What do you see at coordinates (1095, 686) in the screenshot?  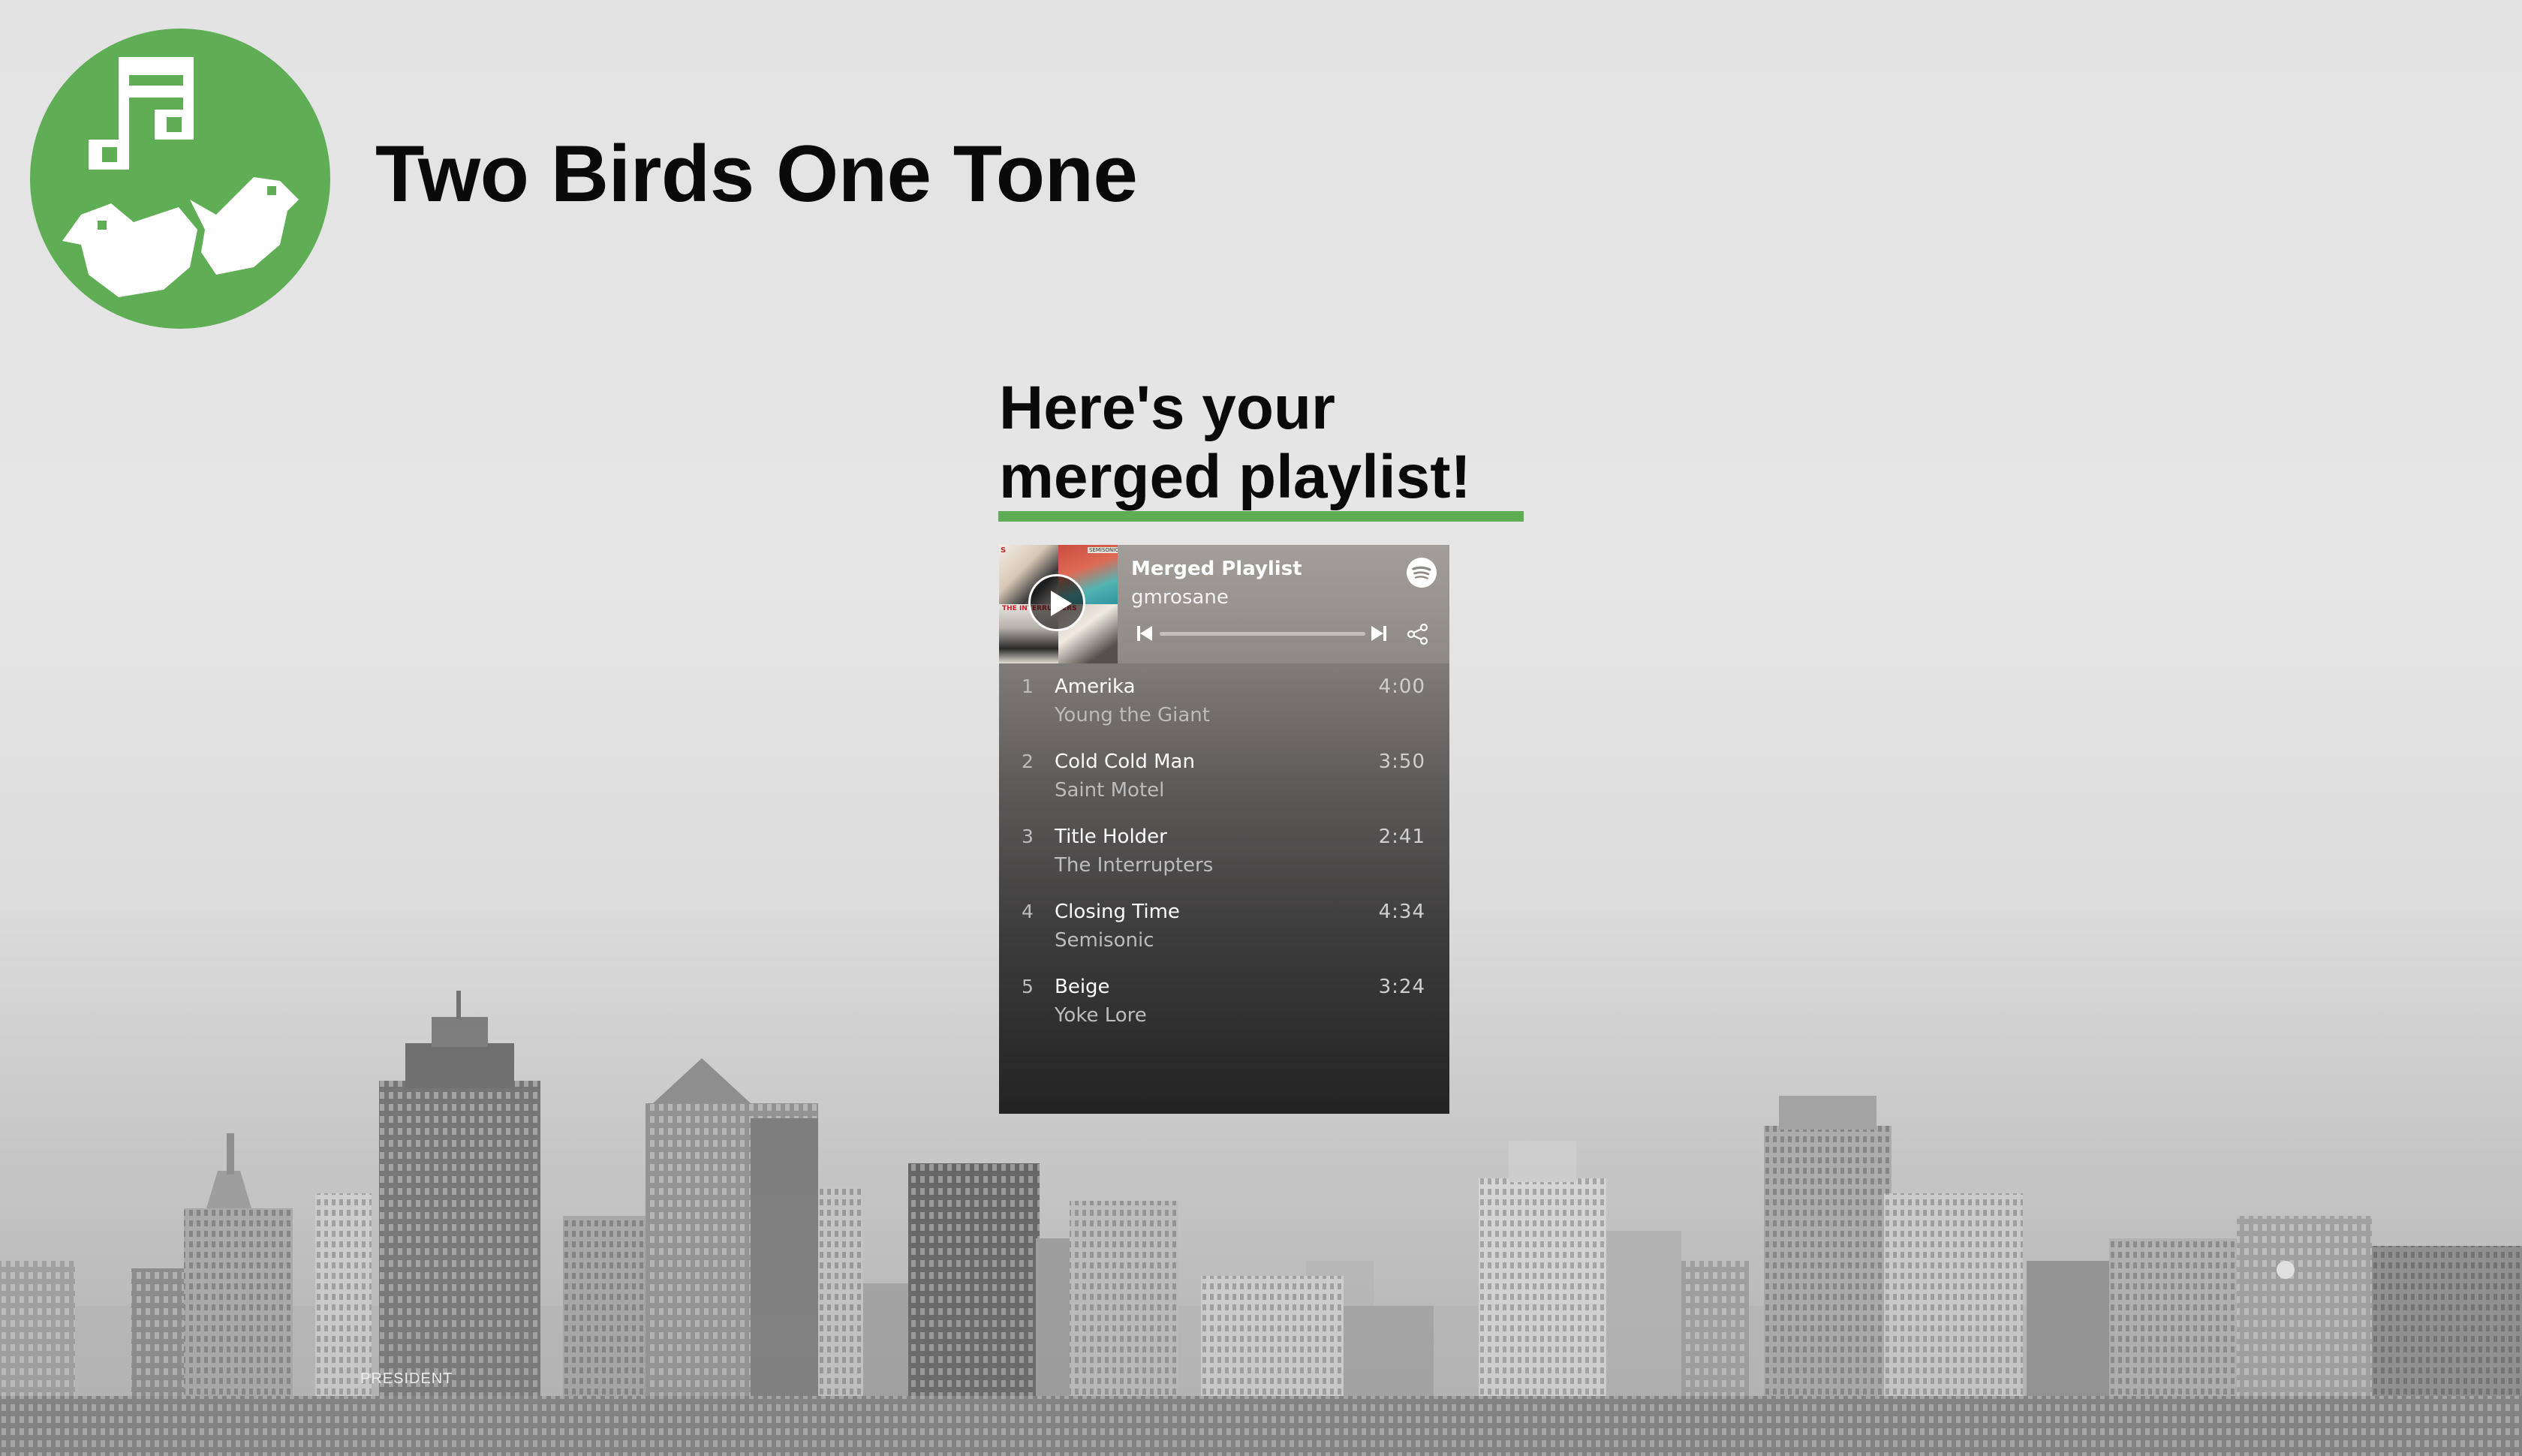 I see `track-name: Amerika` at bounding box center [1095, 686].